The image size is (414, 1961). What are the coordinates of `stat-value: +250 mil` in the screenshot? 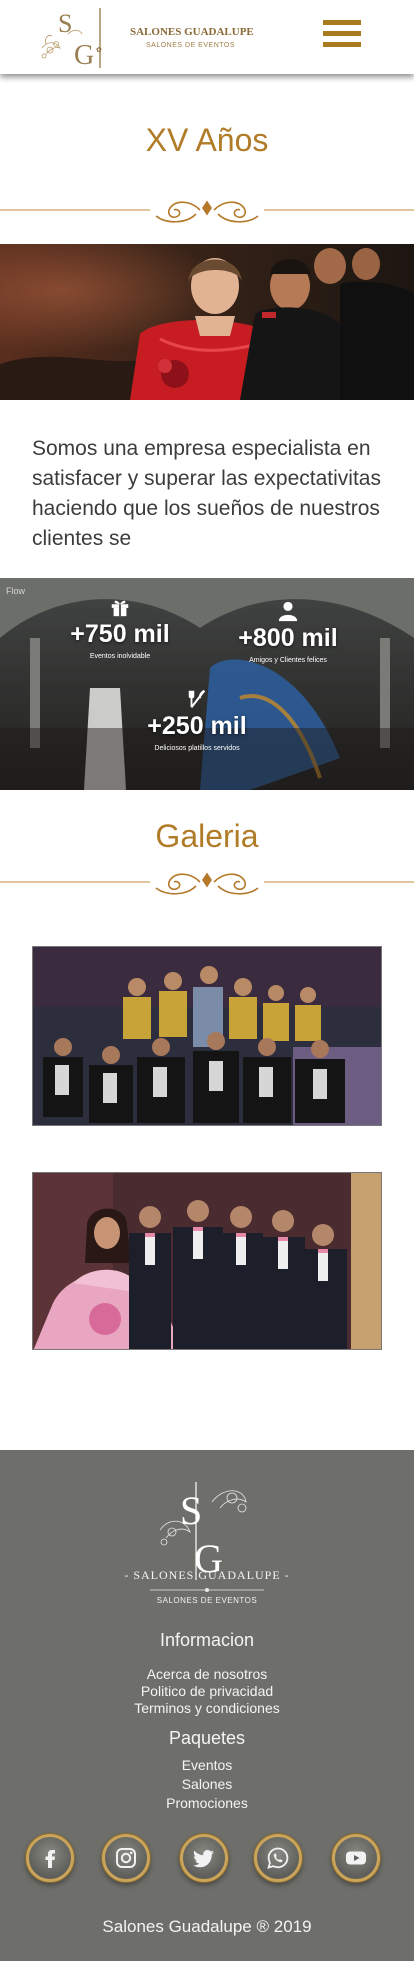 It's located at (197, 726).